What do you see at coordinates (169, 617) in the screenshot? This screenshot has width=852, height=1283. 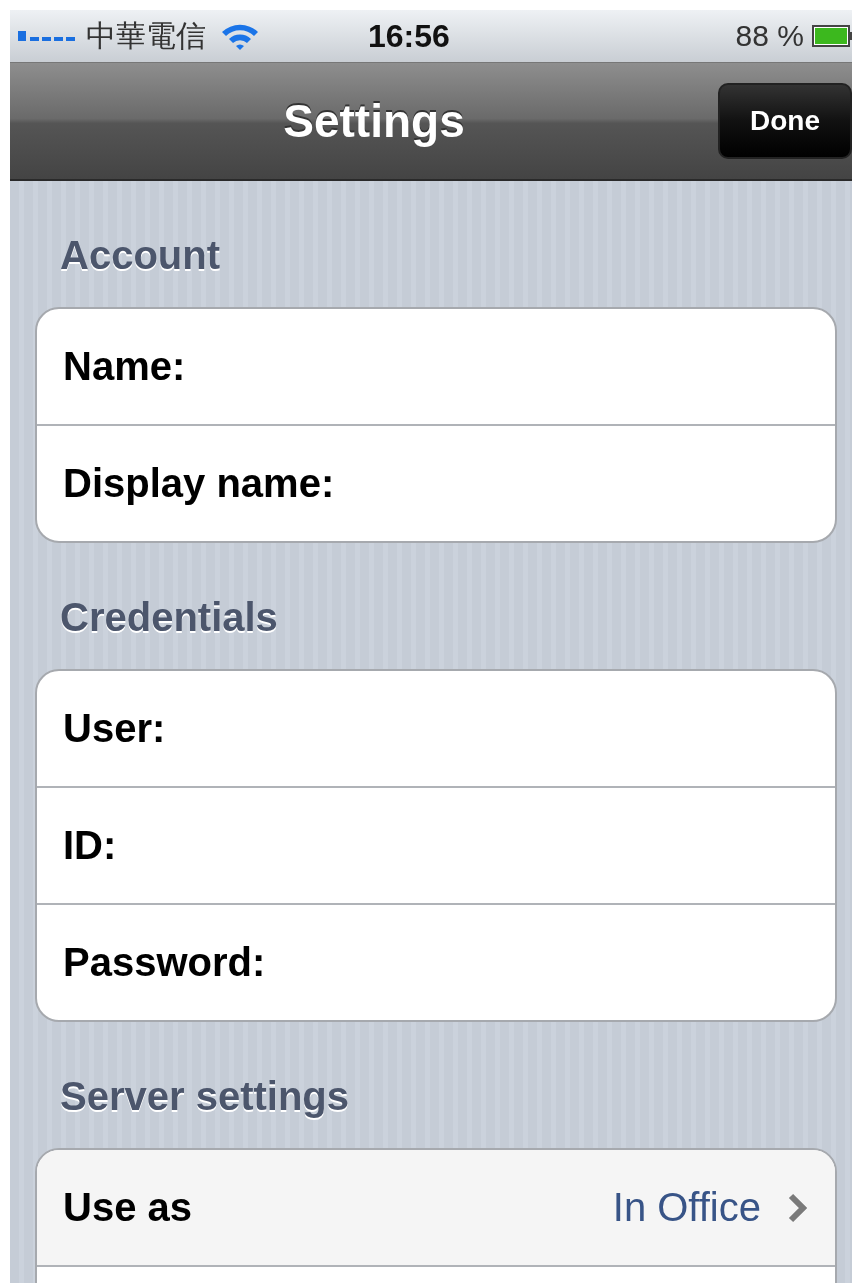 I see `section-header: Credentials` at bounding box center [169, 617].